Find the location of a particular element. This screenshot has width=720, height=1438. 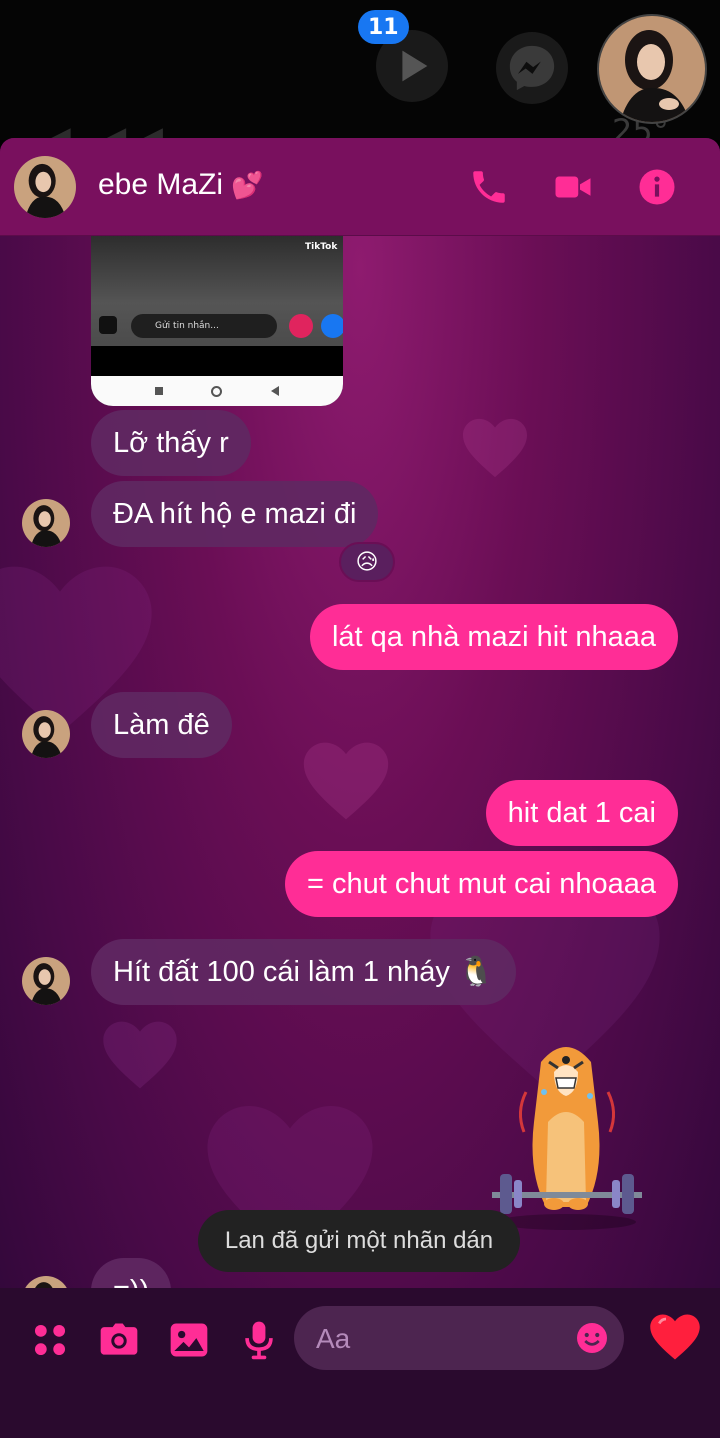

message-bubble-outgoing: lát qa nhà mazi hit nhaaa is located at coordinates (493, 637).